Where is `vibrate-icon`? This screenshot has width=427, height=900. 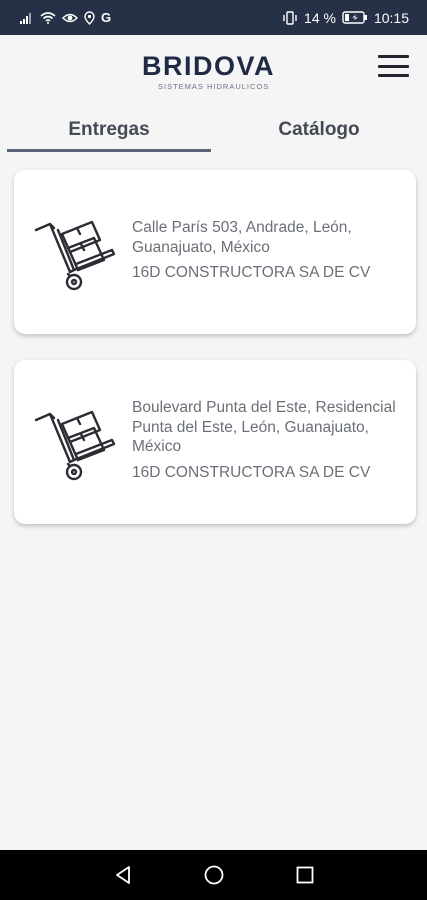 vibrate-icon is located at coordinates (290, 17).